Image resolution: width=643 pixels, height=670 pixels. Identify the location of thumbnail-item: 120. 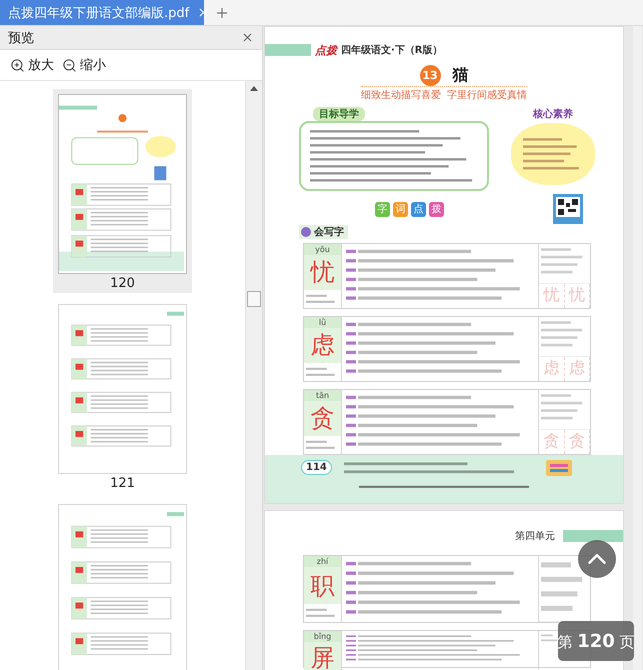
(122, 191).